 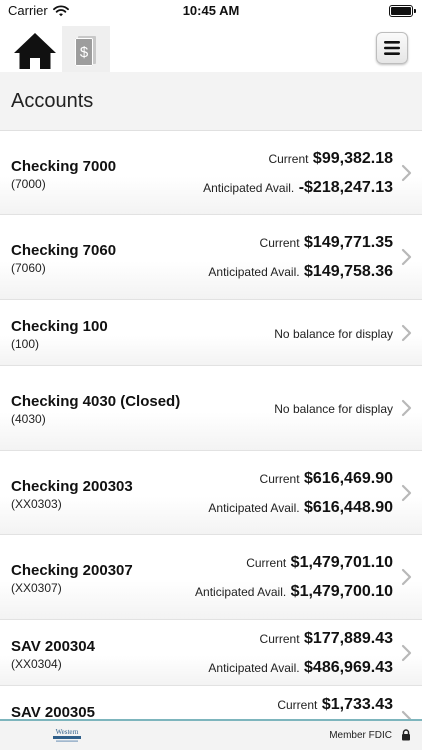 I want to click on anticipated-value: $149,758.36, so click(x=348, y=271).